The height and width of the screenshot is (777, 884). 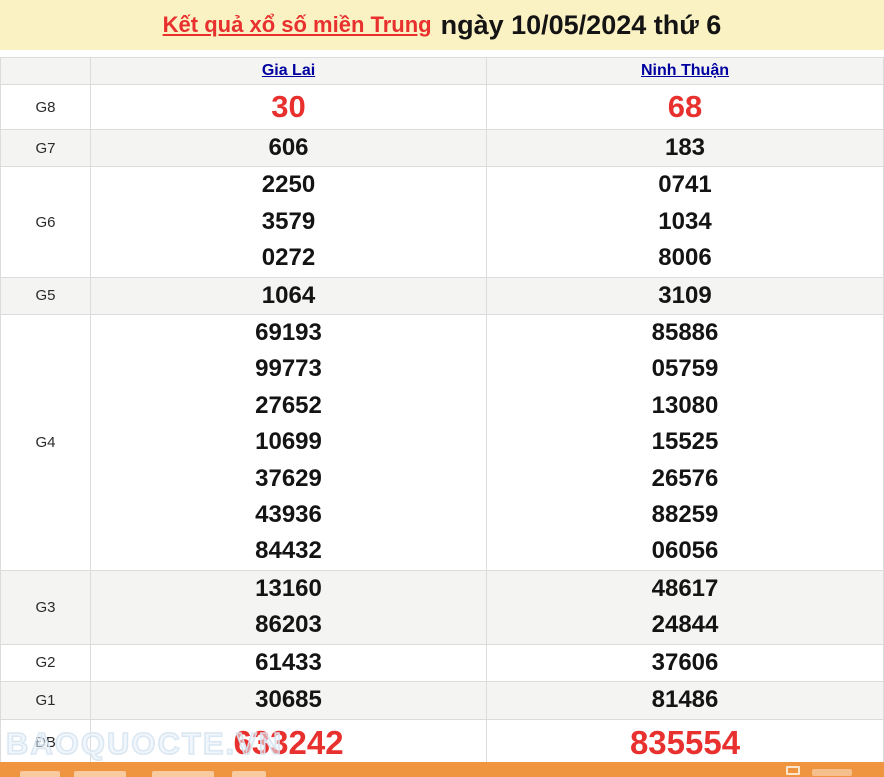 What do you see at coordinates (581, 24) in the screenshot?
I see `draw-date-text: ngày 10/05/2024 thứ 6` at bounding box center [581, 24].